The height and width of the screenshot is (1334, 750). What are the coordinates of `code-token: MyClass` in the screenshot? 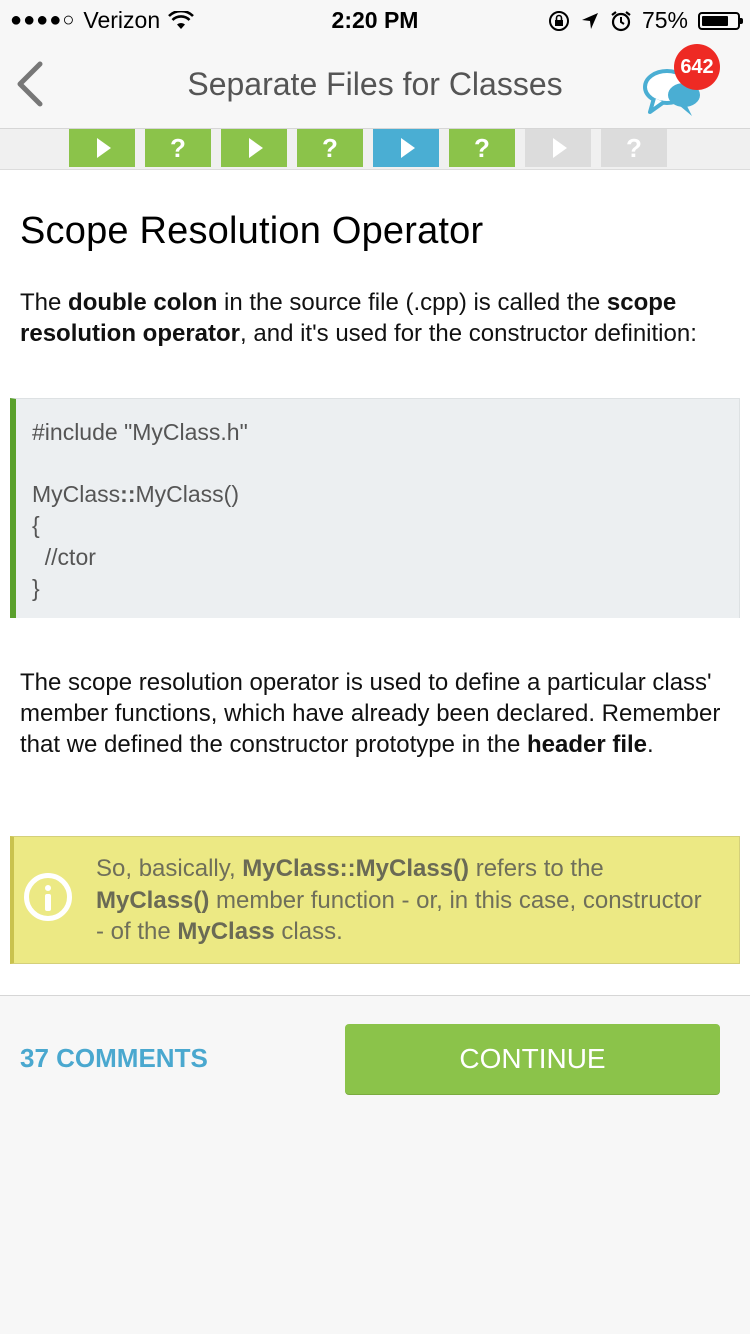 It's located at (76, 494).